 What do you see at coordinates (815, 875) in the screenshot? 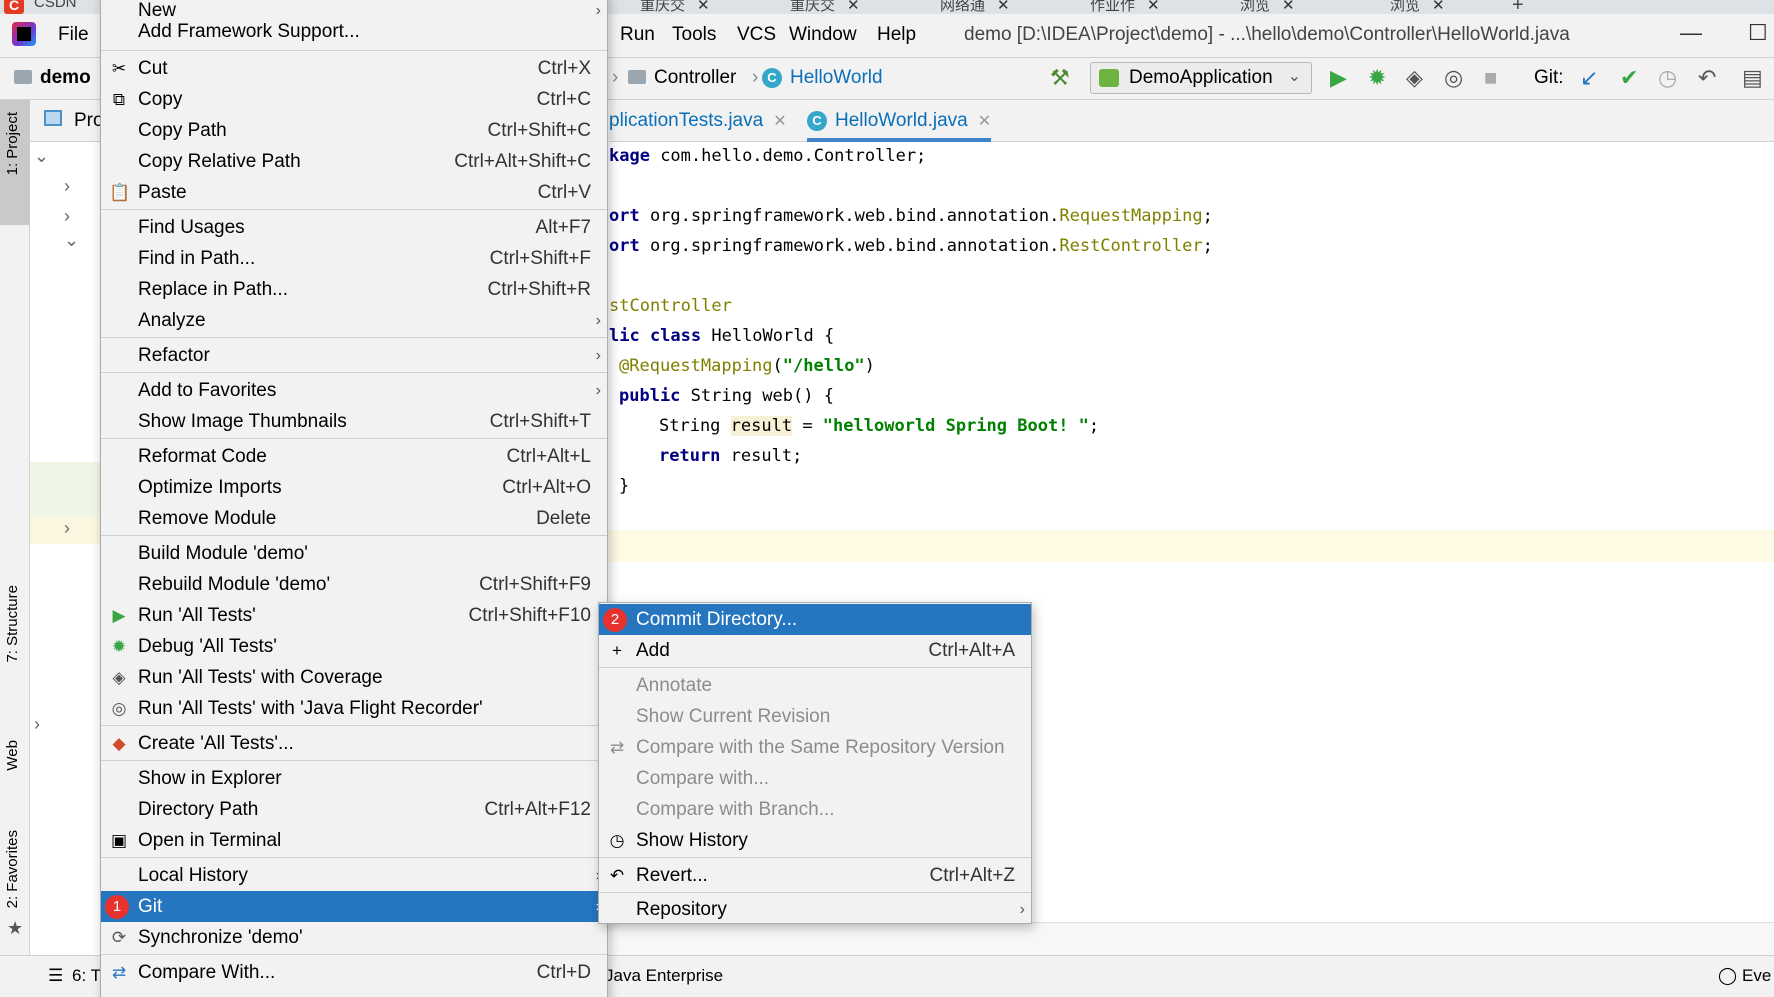
I see `menu-item-revert: ↶ Revert... Ctrl+Alt+Z` at bounding box center [815, 875].